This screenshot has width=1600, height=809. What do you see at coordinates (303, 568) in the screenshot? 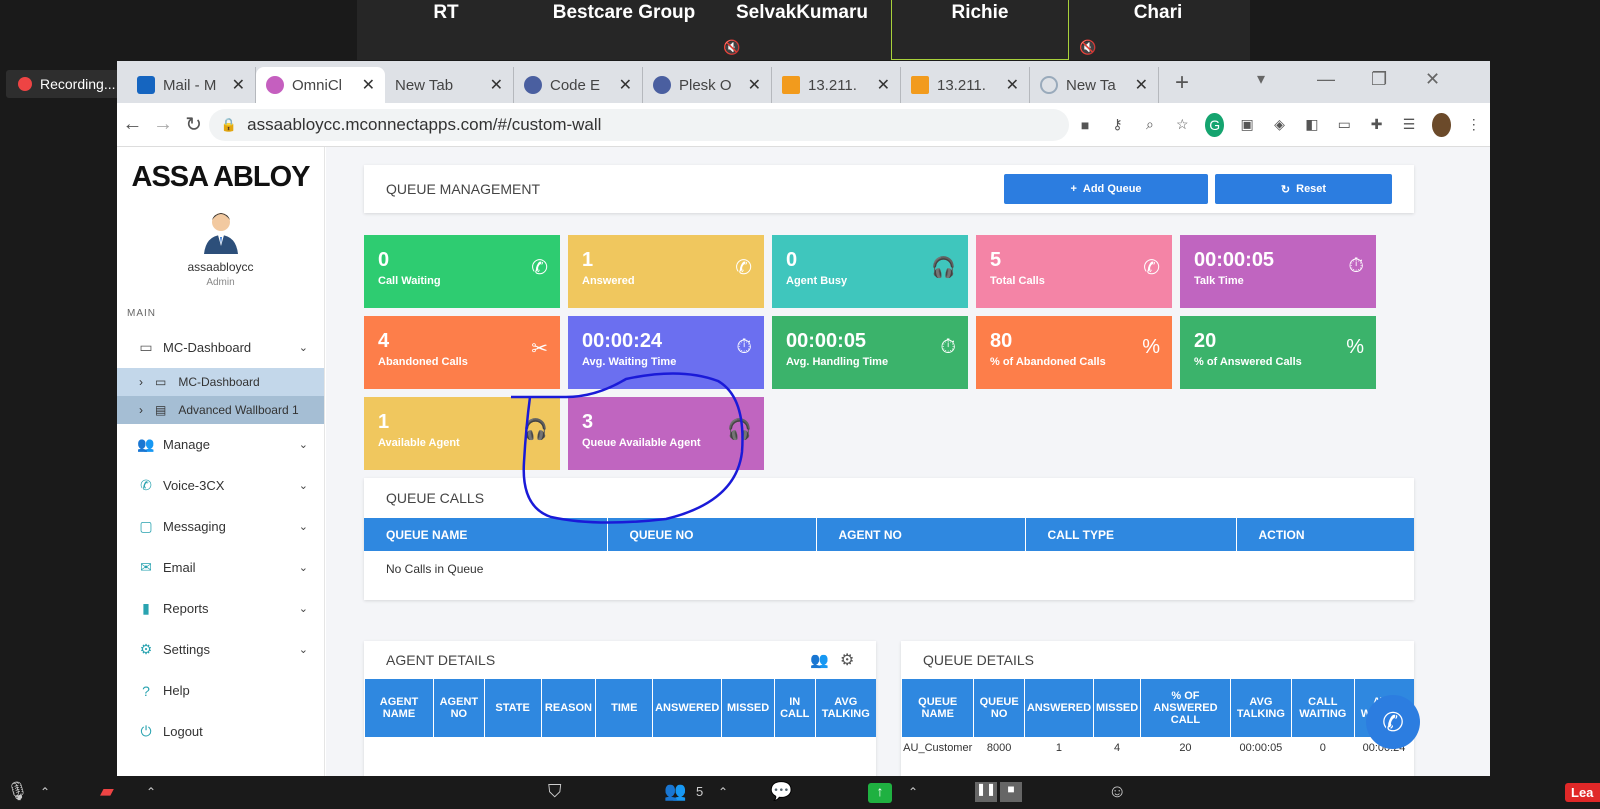
I see `chevron-down-icon: ⌄` at bounding box center [303, 568].